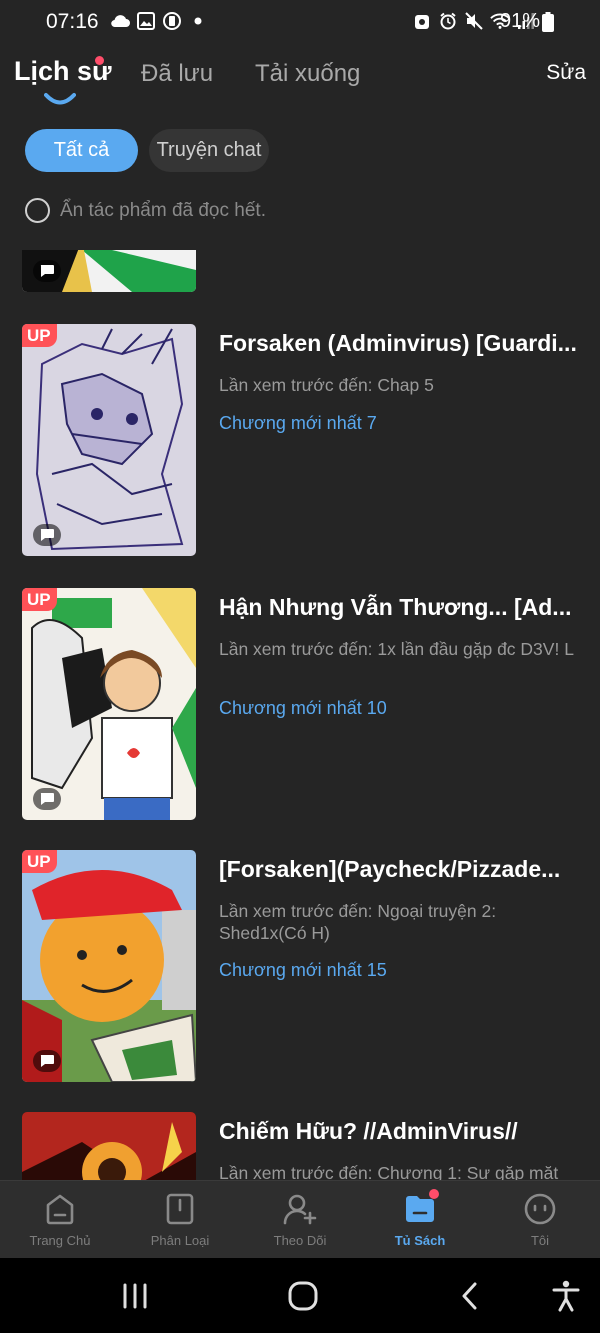  What do you see at coordinates (180, 1209) in the screenshot?
I see `category-icon` at bounding box center [180, 1209].